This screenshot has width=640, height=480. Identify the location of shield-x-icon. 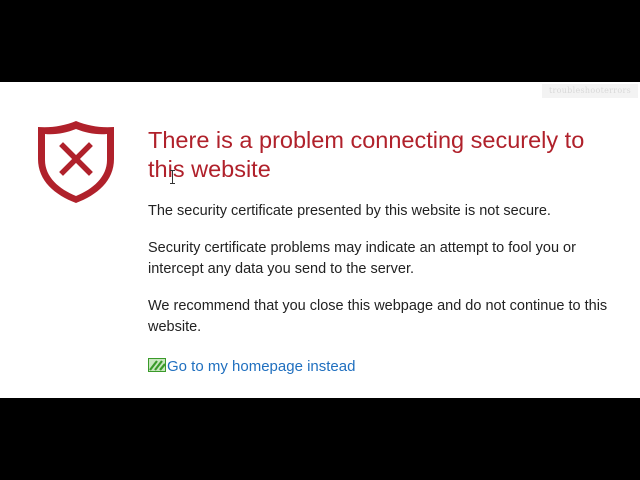
(76, 162).